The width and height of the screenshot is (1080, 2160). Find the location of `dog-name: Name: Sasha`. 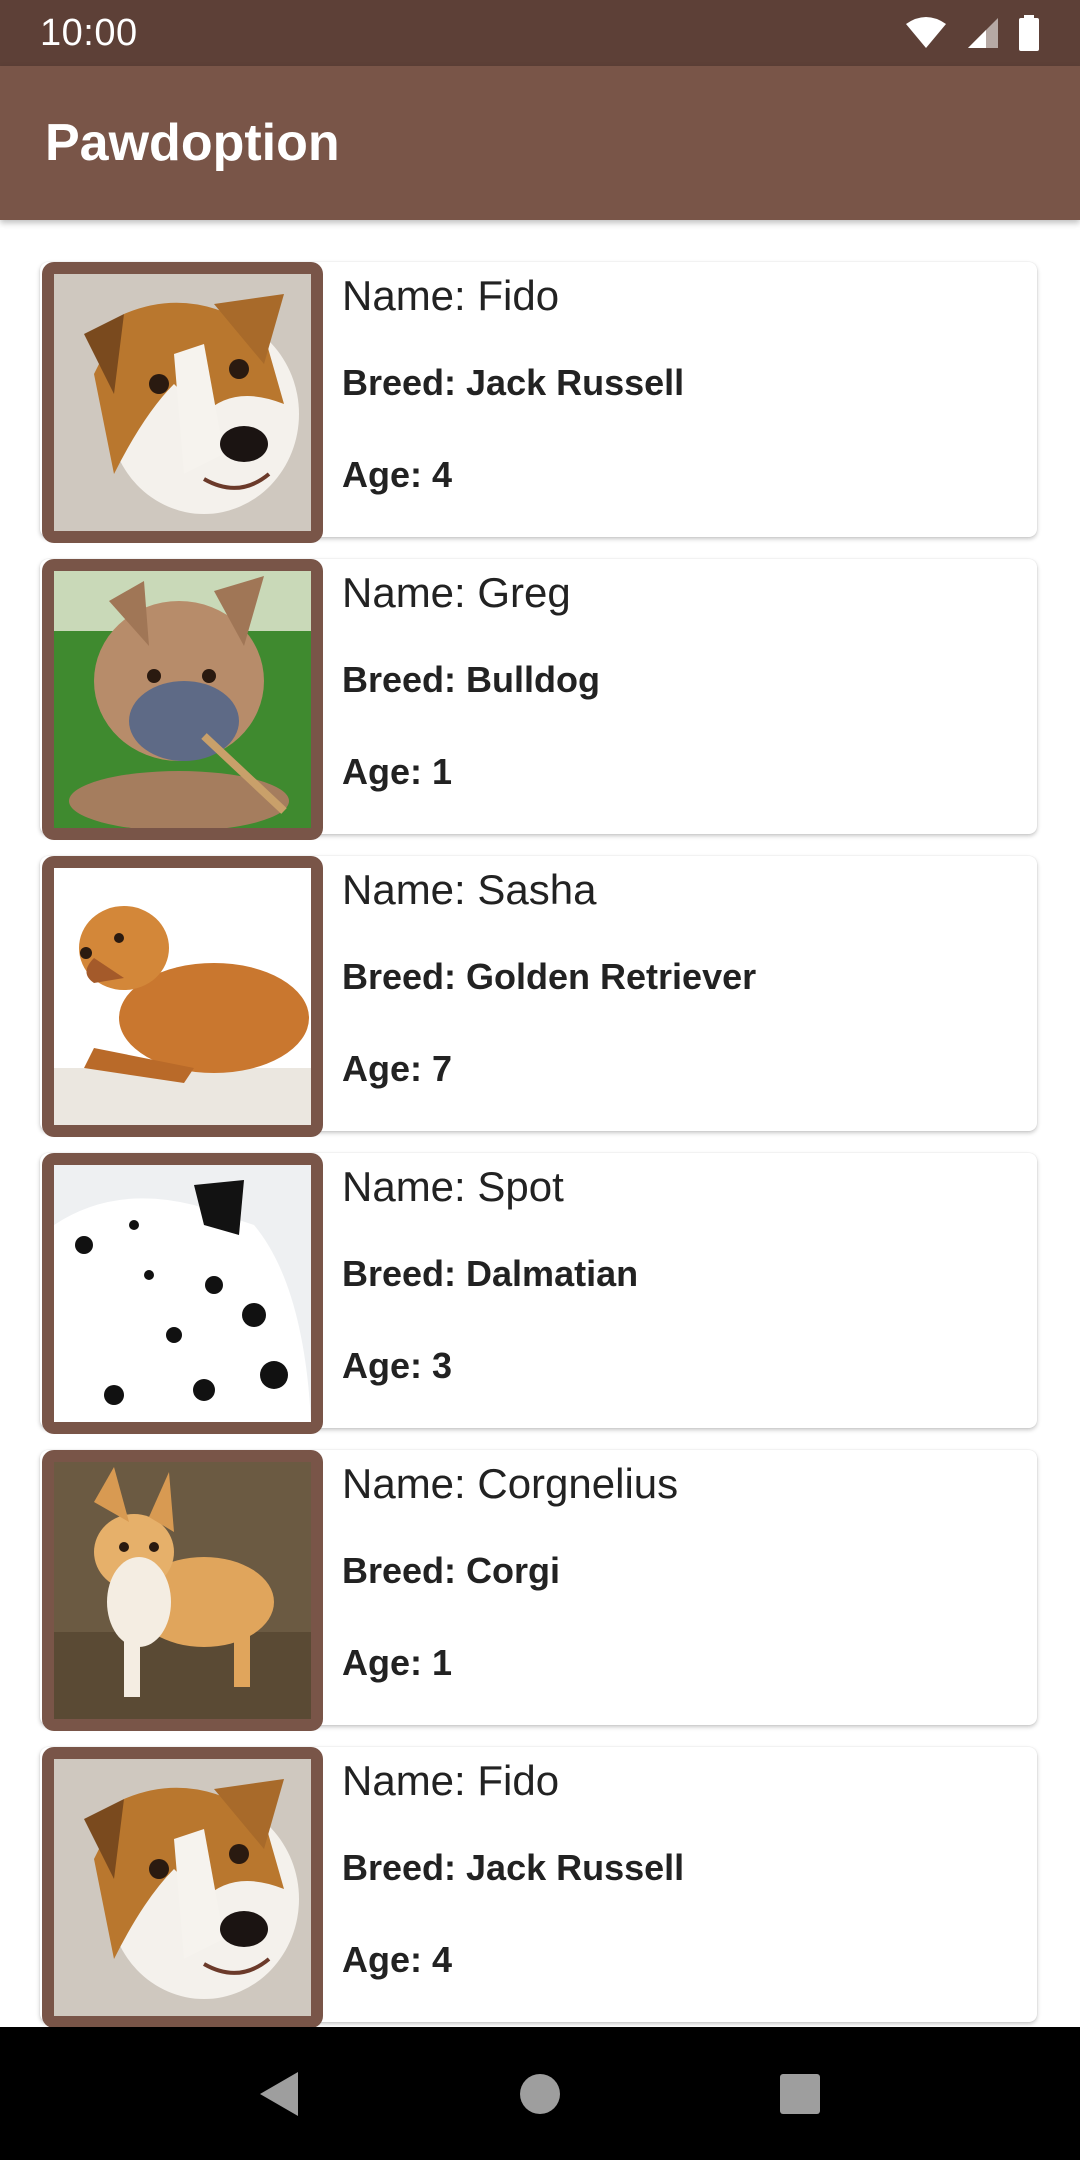

dog-name: Name: Sasha is located at coordinates (469, 889).